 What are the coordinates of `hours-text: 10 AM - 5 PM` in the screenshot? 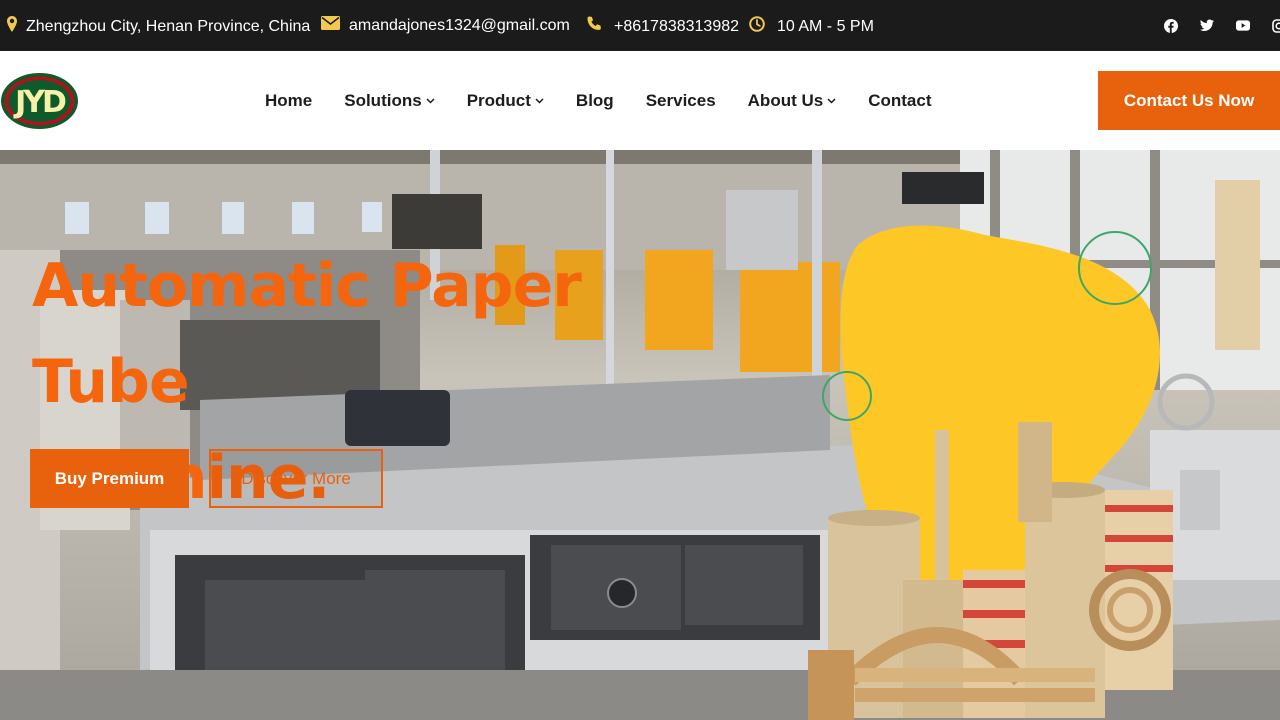 It's located at (825, 26).